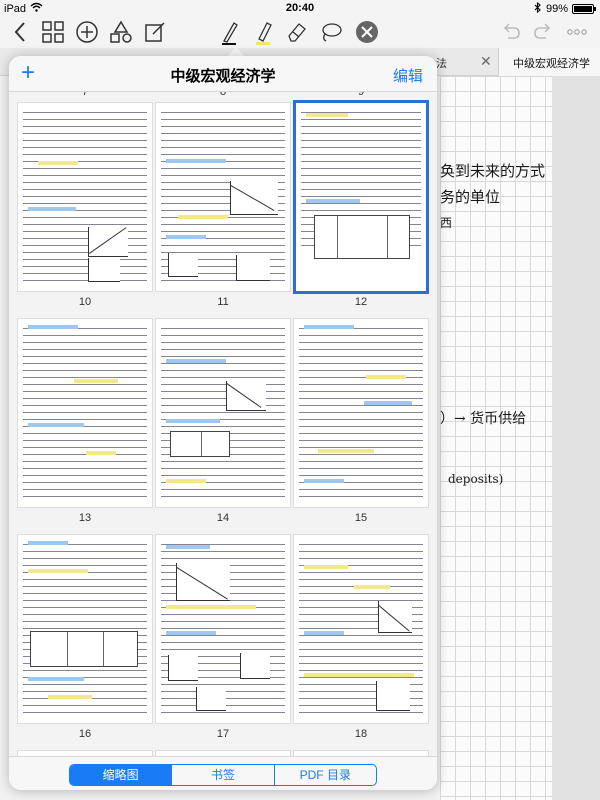 The height and width of the screenshot is (800, 600). Describe the element at coordinates (470, 197) in the screenshot. I see `handwriting-line: 务的单位` at that location.